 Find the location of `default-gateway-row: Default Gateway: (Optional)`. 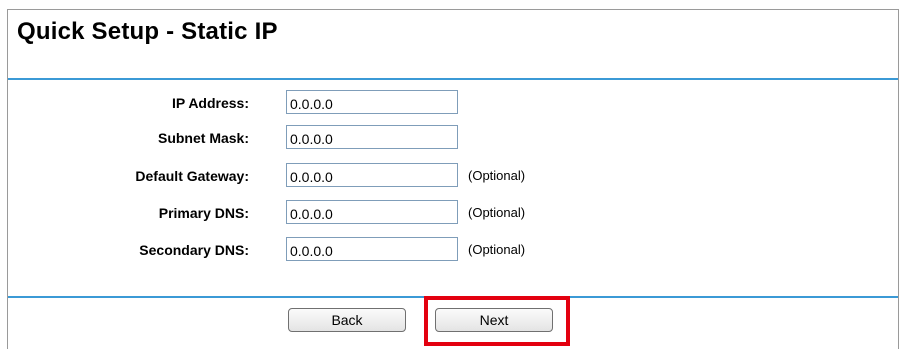

default-gateway-row: Default Gateway: (Optional) is located at coordinates (453, 177).